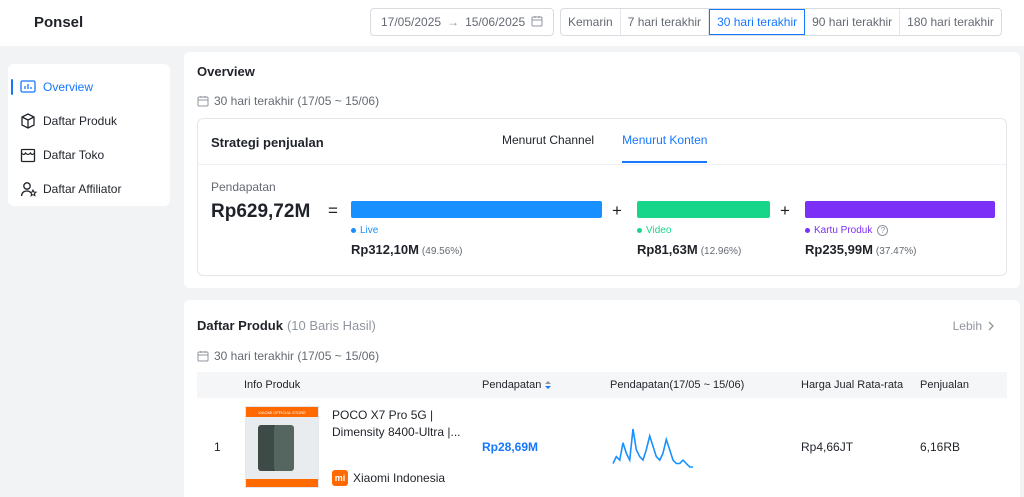 The height and width of the screenshot is (497, 1024). Describe the element at coordinates (28, 87) in the screenshot. I see `chart-icon` at that location.